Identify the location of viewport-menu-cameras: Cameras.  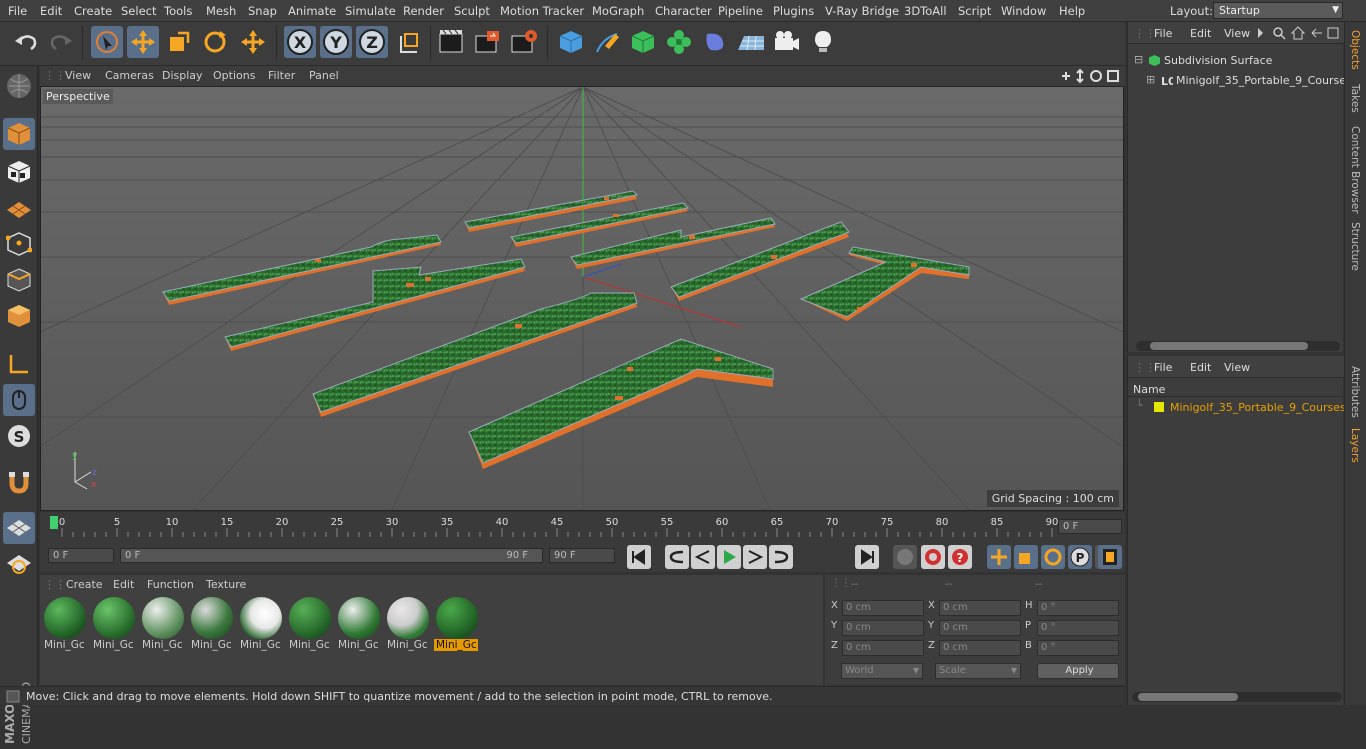
(129, 75).